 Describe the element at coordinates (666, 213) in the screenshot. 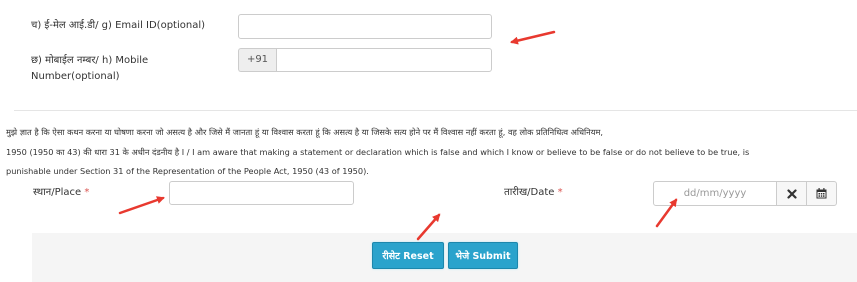

I see `arrow-date` at that location.